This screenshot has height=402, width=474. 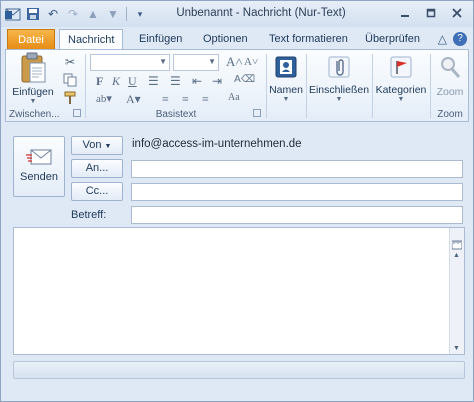 I want to click on from-address: info@access-im-unternehmen.de, so click(x=217, y=144).